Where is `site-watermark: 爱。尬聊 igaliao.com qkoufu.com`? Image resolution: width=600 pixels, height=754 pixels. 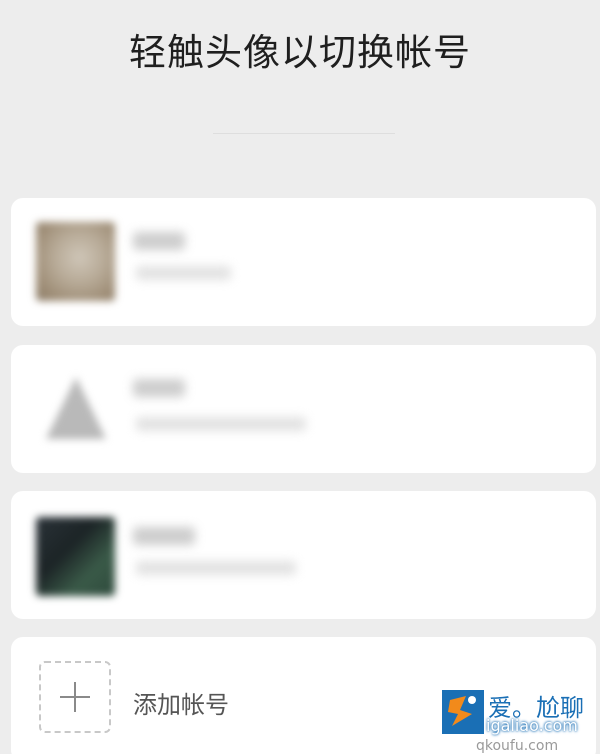 site-watermark: 爱。尬聊 igaliao.com qkoufu.com is located at coordinates (517, 722).